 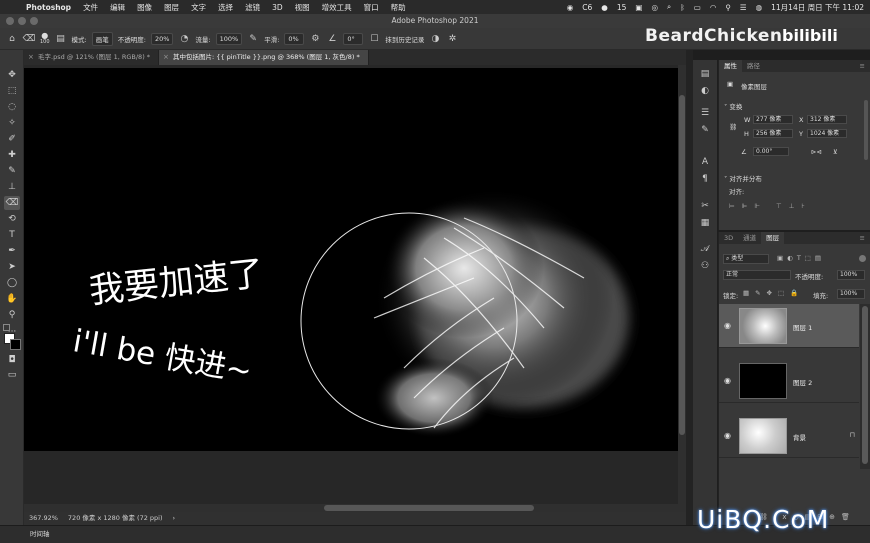 I want to click on adjustments-panel-icon: ◐, so click(x=705, y=91).